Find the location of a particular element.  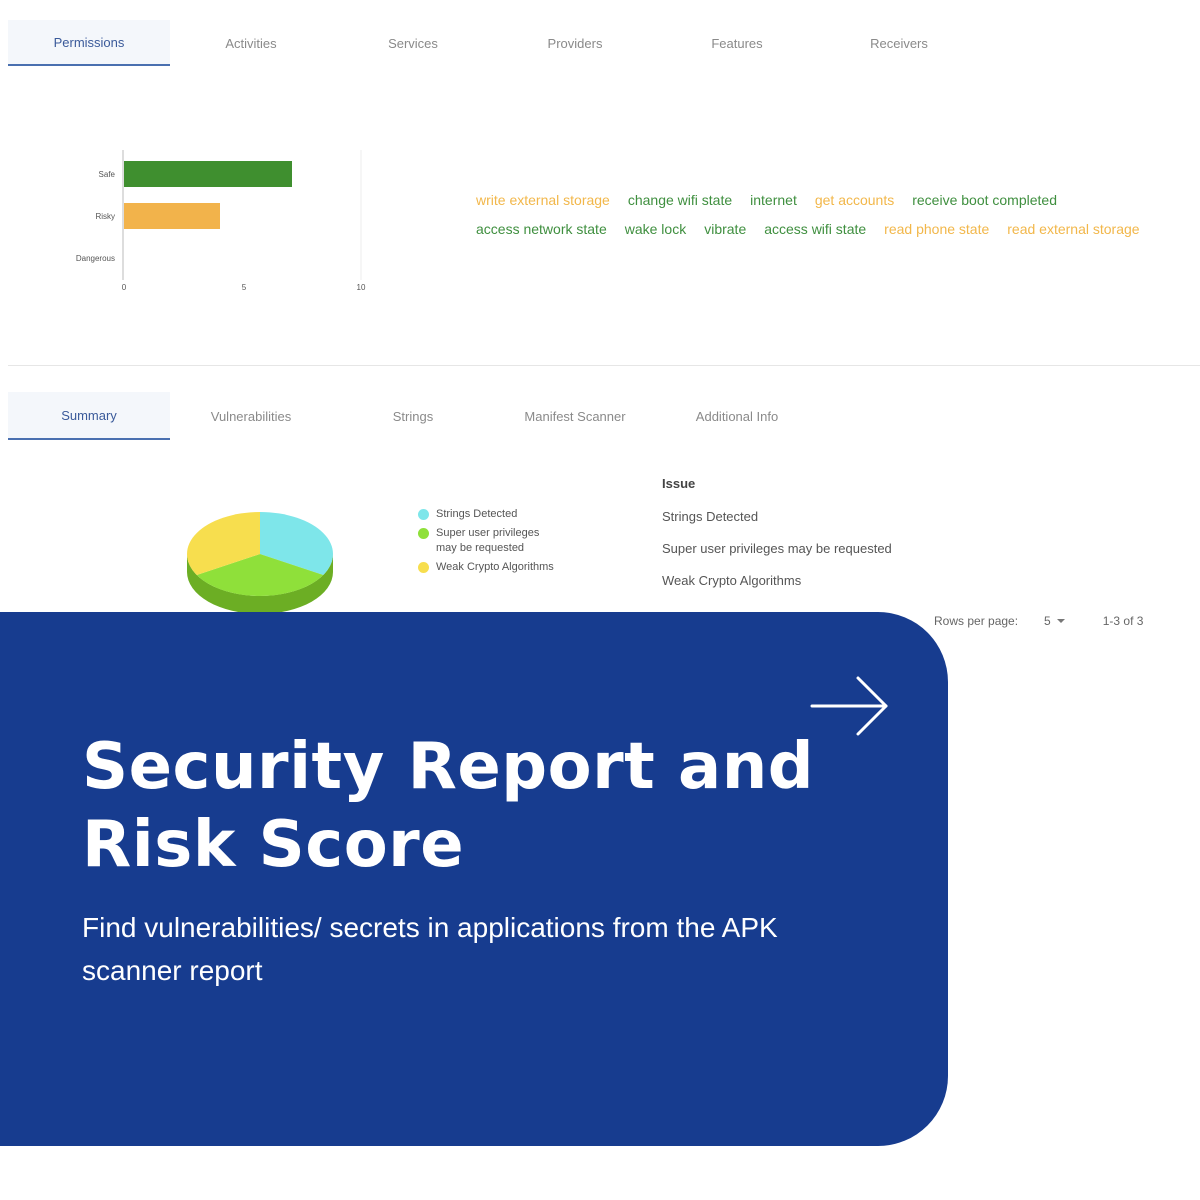

x-tick-label: 0 is located at coordinates (124, 287).